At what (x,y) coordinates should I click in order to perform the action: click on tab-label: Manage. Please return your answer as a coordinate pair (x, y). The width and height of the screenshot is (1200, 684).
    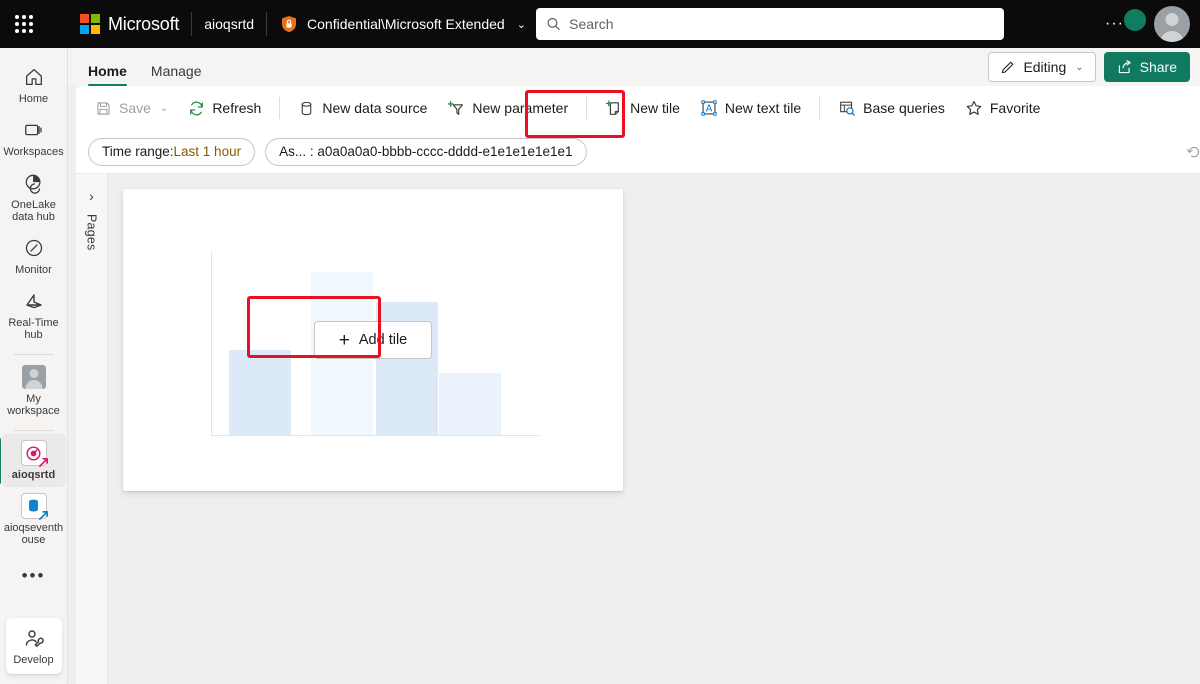
    Looking at the image, I should click on (176, 71).